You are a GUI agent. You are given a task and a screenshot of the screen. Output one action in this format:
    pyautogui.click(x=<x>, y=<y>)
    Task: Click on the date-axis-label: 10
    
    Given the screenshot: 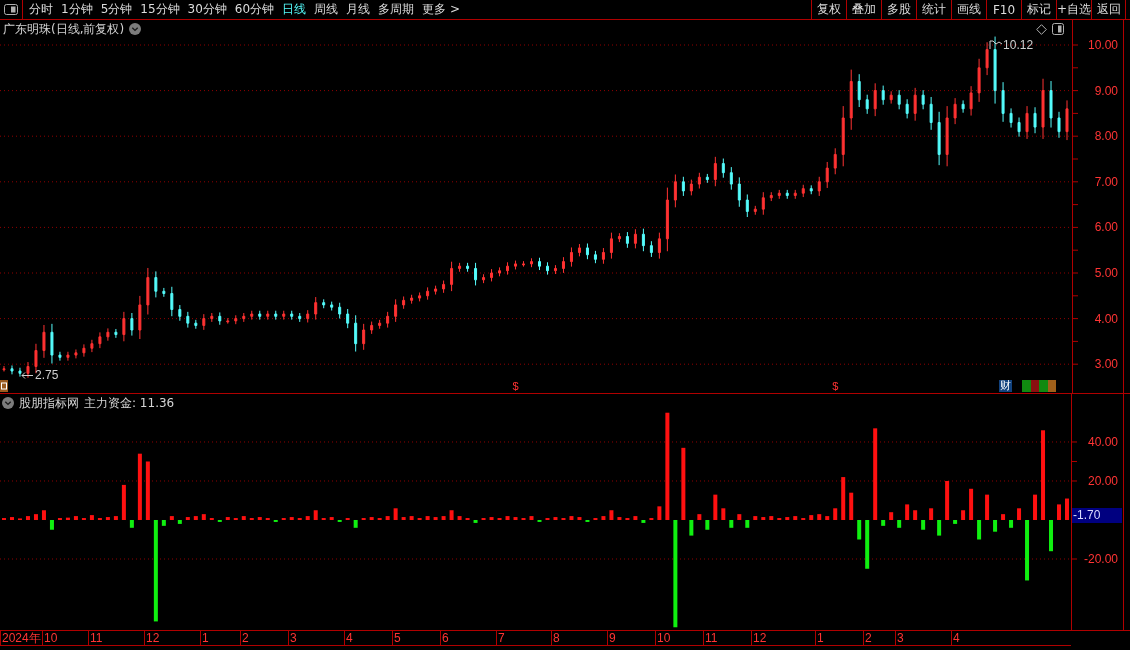 What is the action you would take?
    pyautogui.click(x=664, y=638)
    